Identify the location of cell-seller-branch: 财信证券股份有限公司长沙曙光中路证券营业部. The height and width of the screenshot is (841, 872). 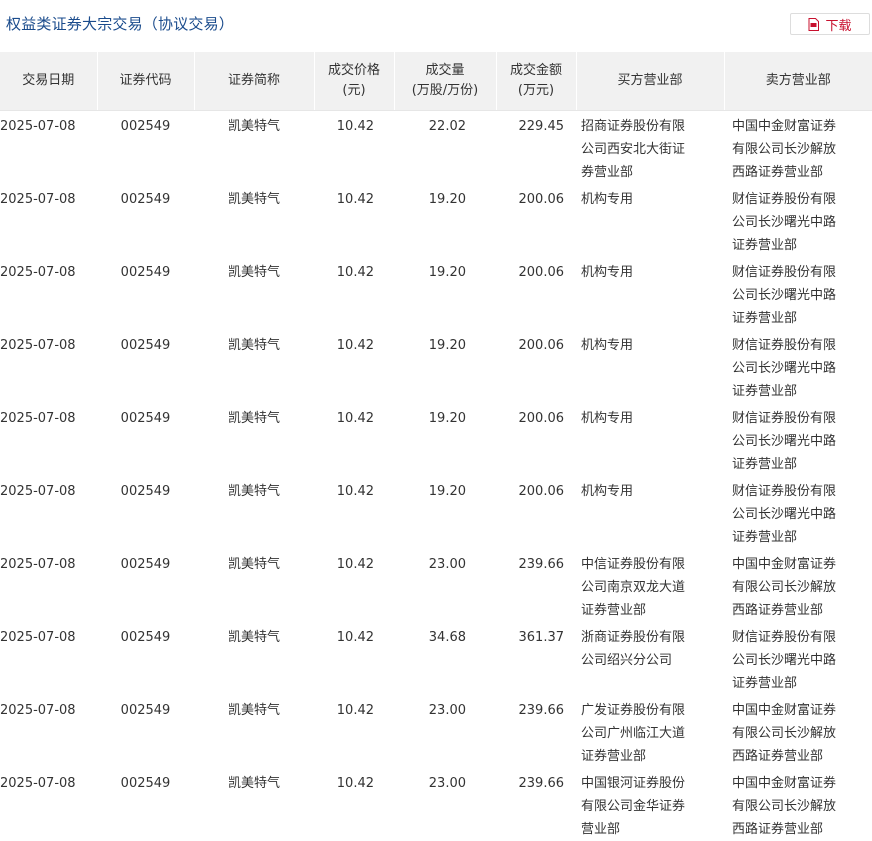
(798, 658).